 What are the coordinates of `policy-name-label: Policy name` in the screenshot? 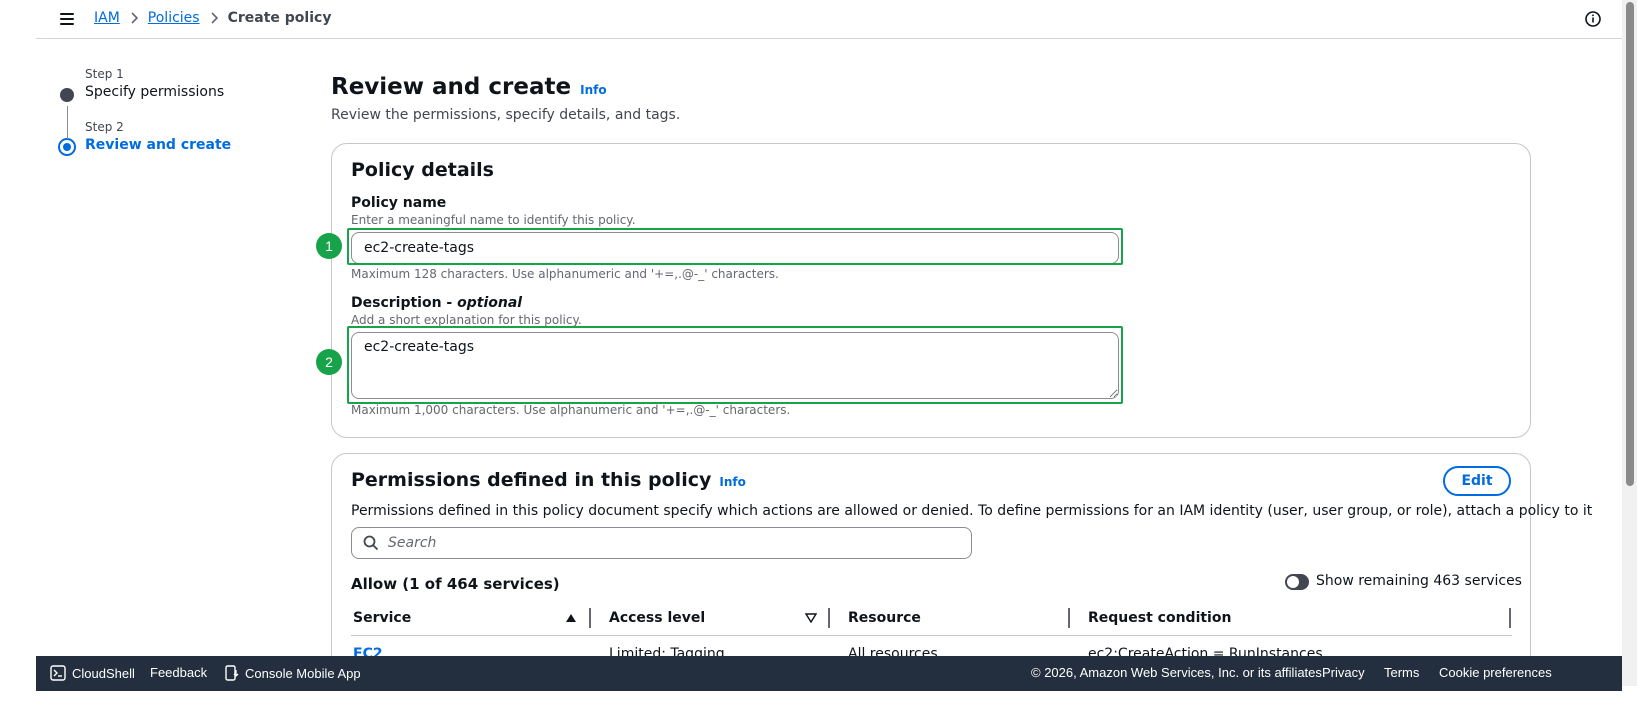 It's located at (399, 203).